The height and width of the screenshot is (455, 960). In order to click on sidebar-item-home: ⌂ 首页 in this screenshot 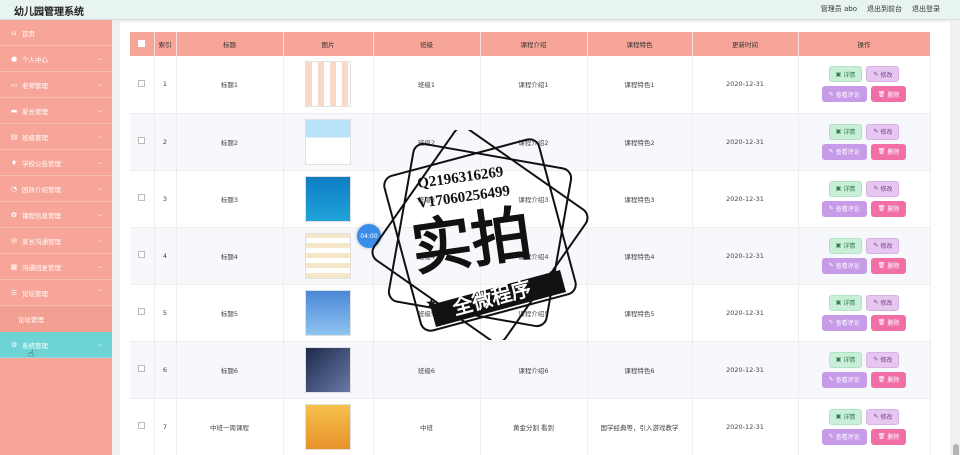, I will do `click(56, 33)`.